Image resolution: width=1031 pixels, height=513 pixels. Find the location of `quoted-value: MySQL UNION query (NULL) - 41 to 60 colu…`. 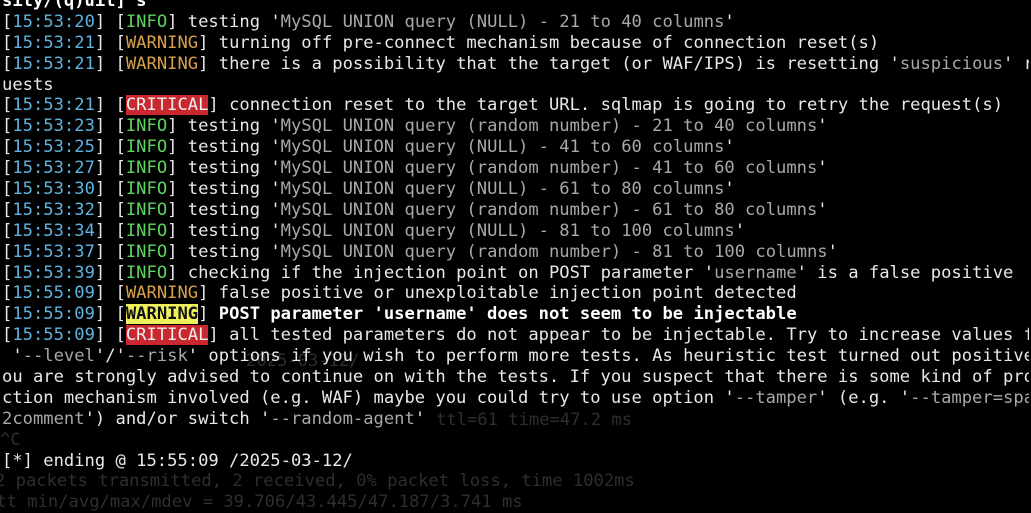

quoted-value: MySQL UNION query (NULL) - 41 to 60 colu… is located at coordinates (502, 147).